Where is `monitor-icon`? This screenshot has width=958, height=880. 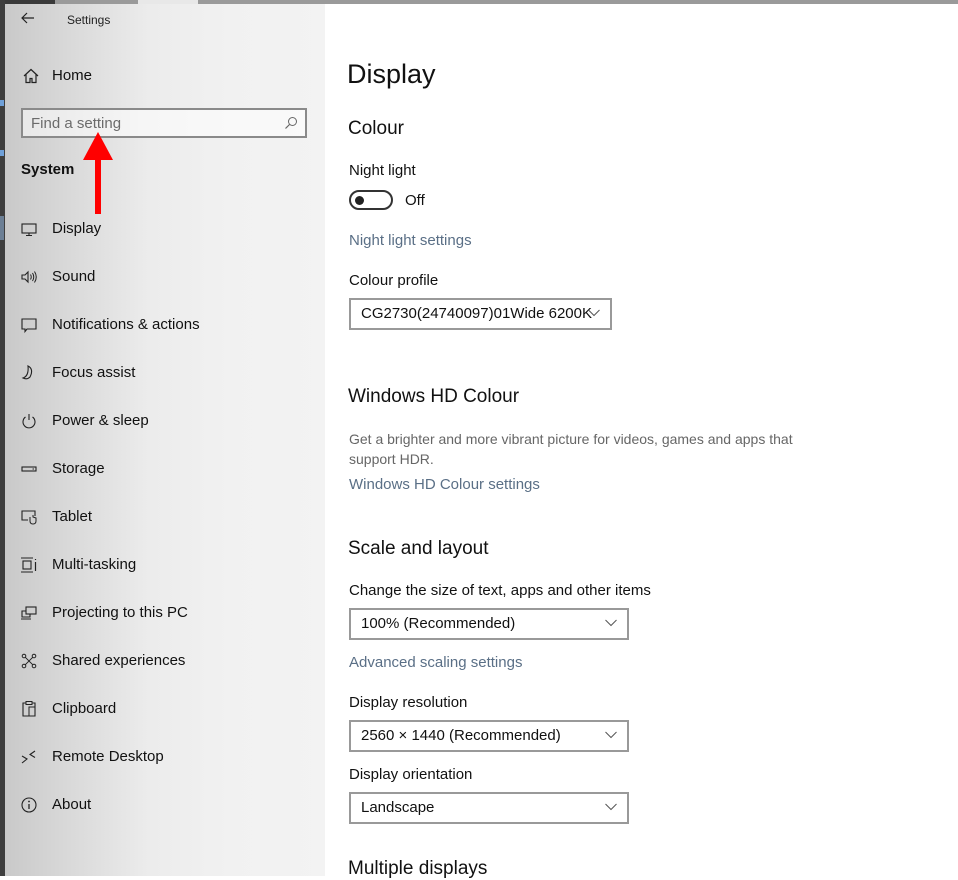 monitor-icon is located at coordinates (29, 230).